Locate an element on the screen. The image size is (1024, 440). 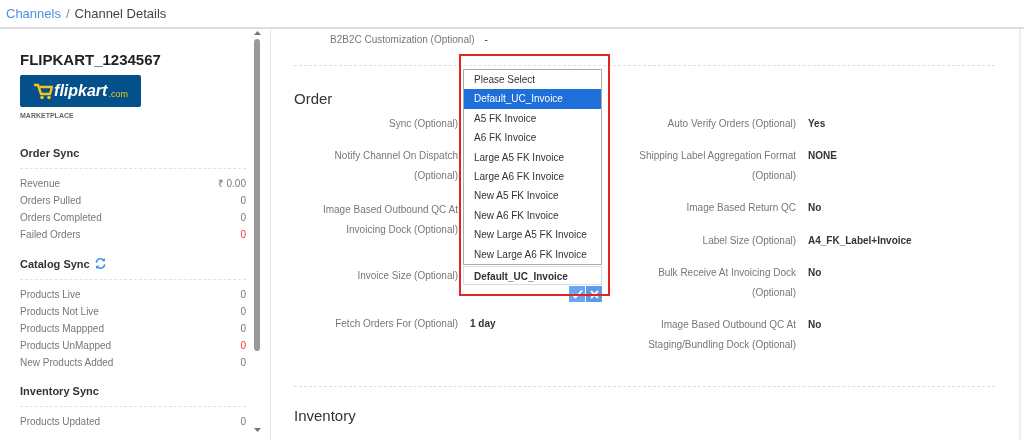
dropdown-option: Large A5 FK Invoice is located at coordinates (532, 157).